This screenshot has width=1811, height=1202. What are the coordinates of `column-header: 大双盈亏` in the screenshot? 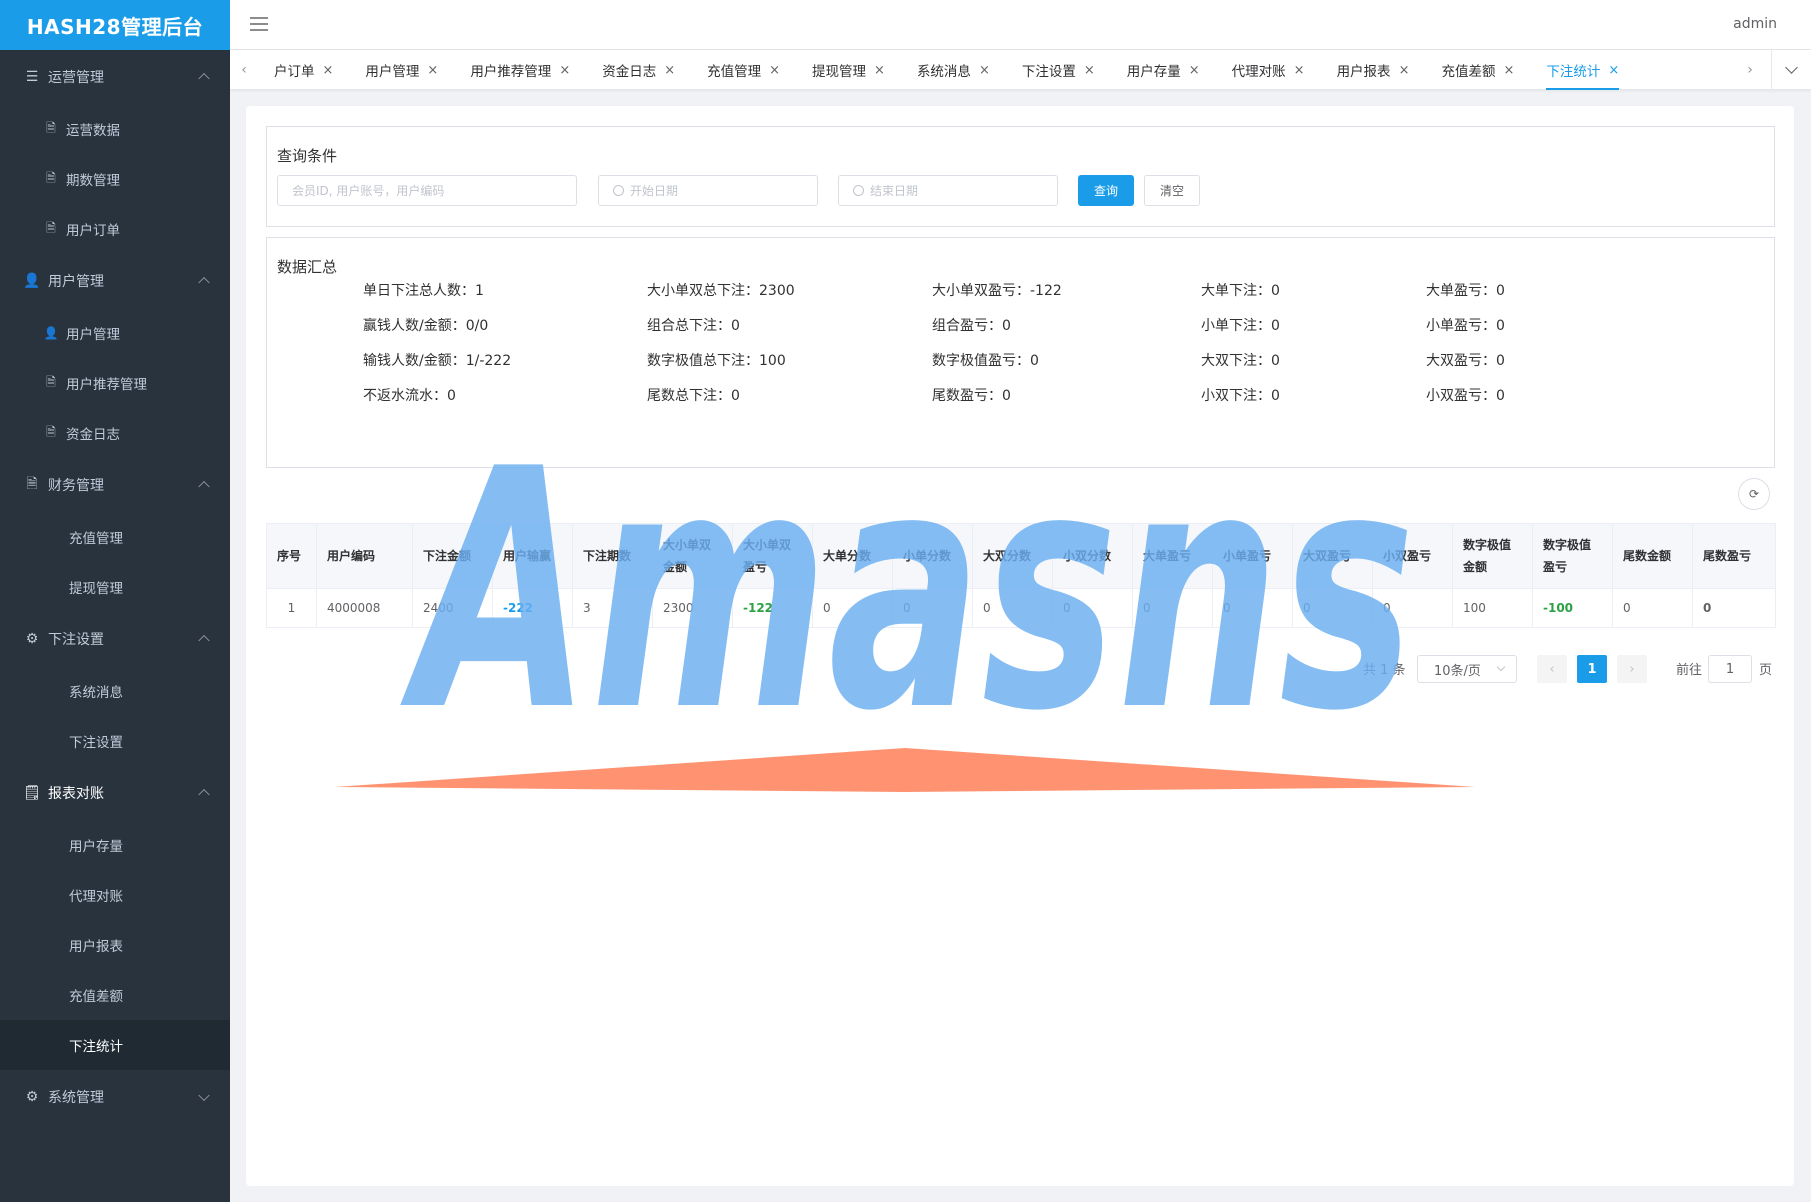 It's located at (1332, 556).